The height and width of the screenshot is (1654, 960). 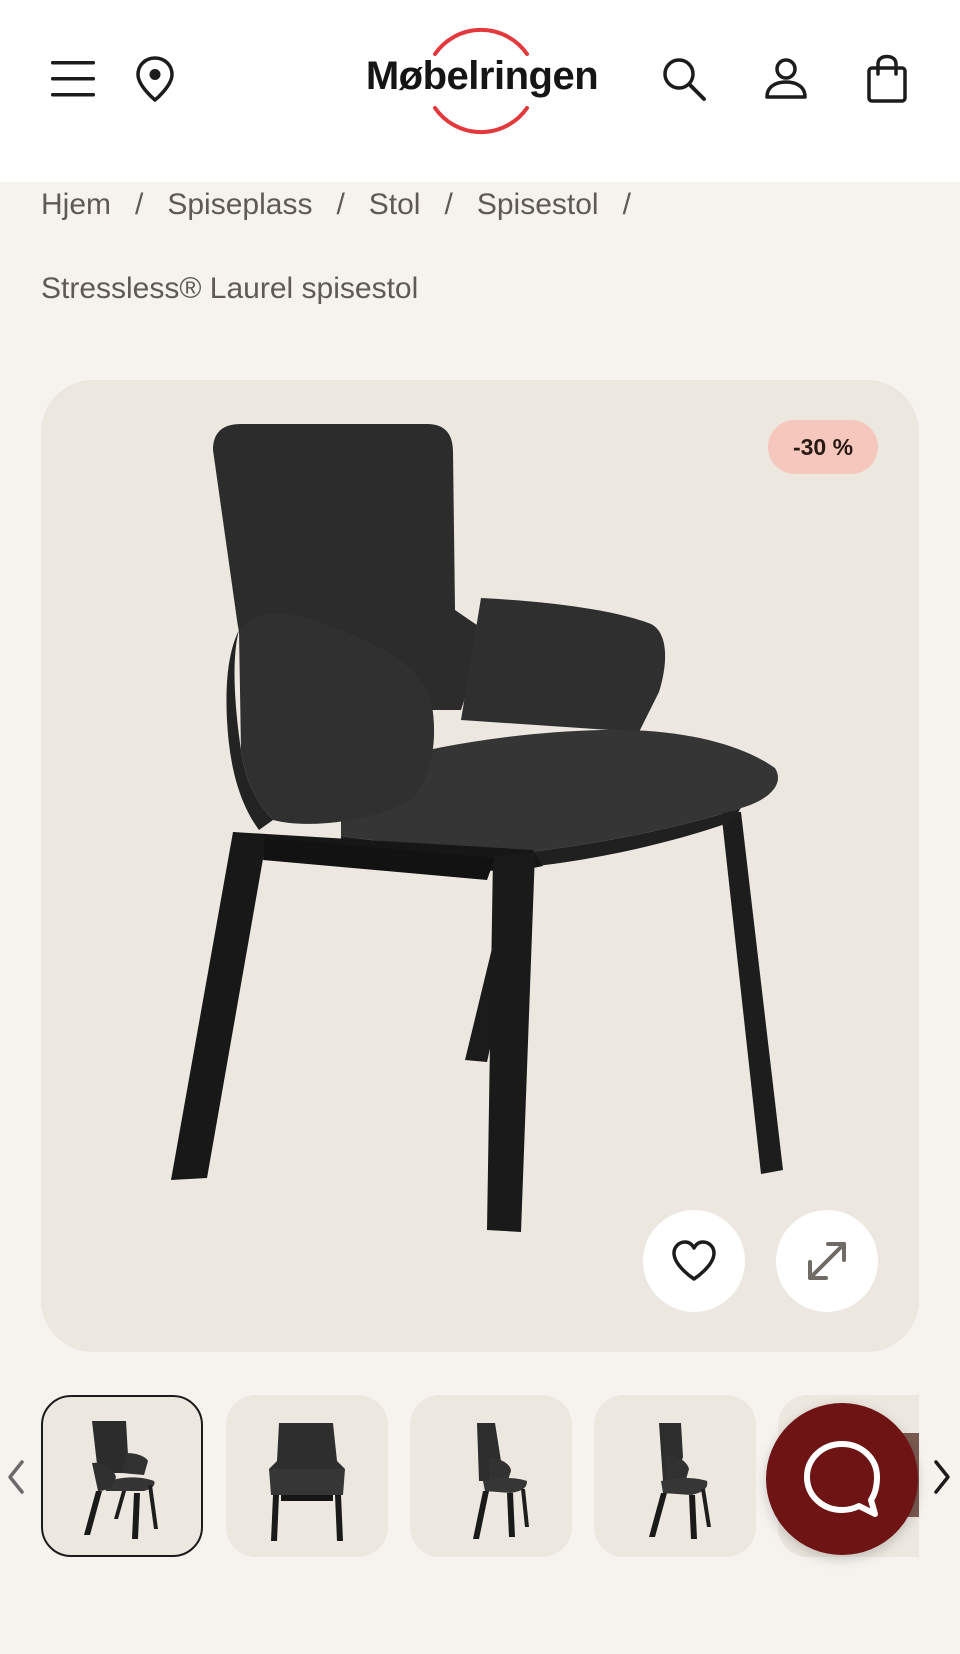 I want to click on search-icon, so click(x=684, y=79).